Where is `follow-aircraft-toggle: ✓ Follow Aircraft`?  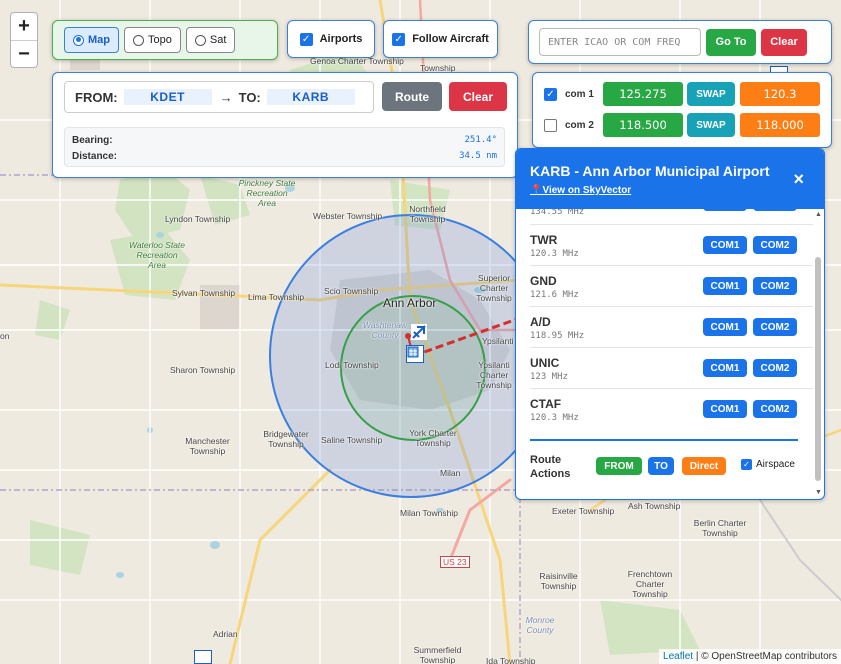
follow-aircraft-toggle: ✓ Follow Aircraft is located at coordinates (440, 39).